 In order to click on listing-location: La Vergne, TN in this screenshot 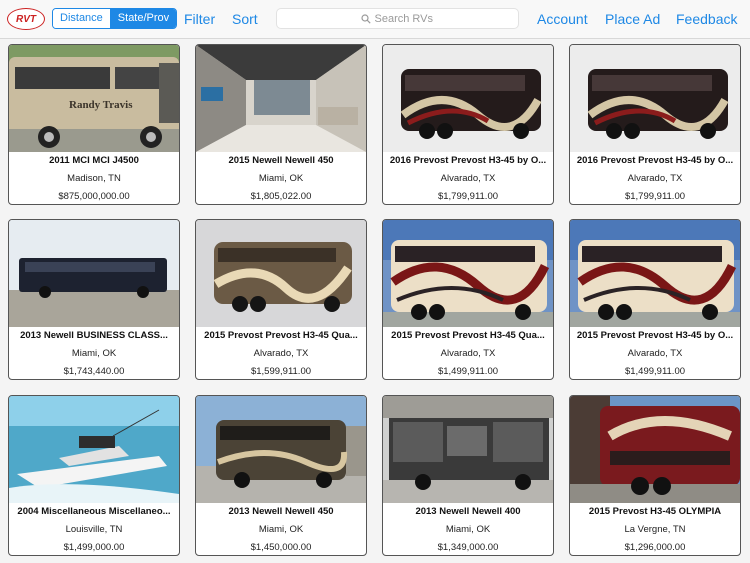, I will do `click(655, 529)`.